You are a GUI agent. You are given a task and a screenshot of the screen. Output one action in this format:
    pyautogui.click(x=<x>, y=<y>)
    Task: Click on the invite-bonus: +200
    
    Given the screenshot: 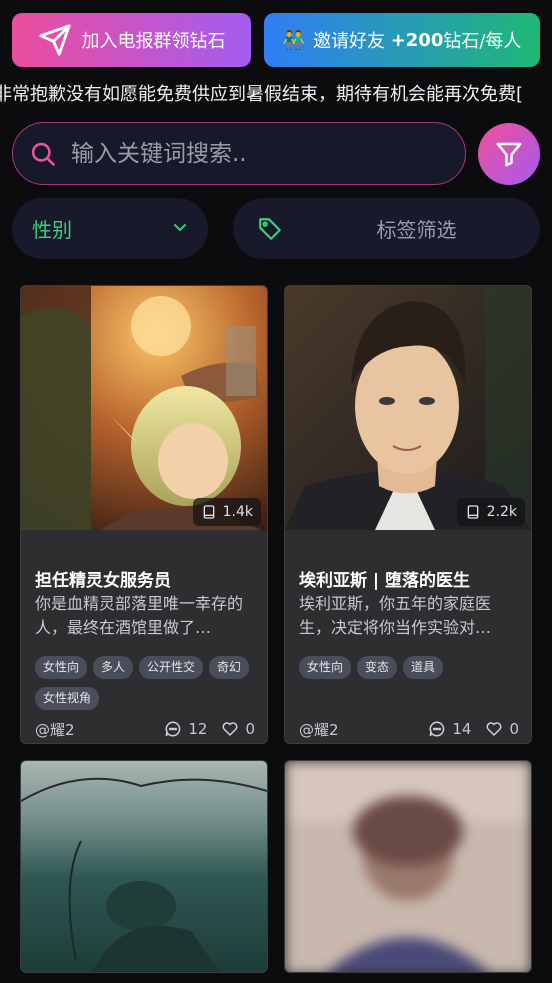 What is the action you would take?
    pyautogui.click(x=417, y=40)
    